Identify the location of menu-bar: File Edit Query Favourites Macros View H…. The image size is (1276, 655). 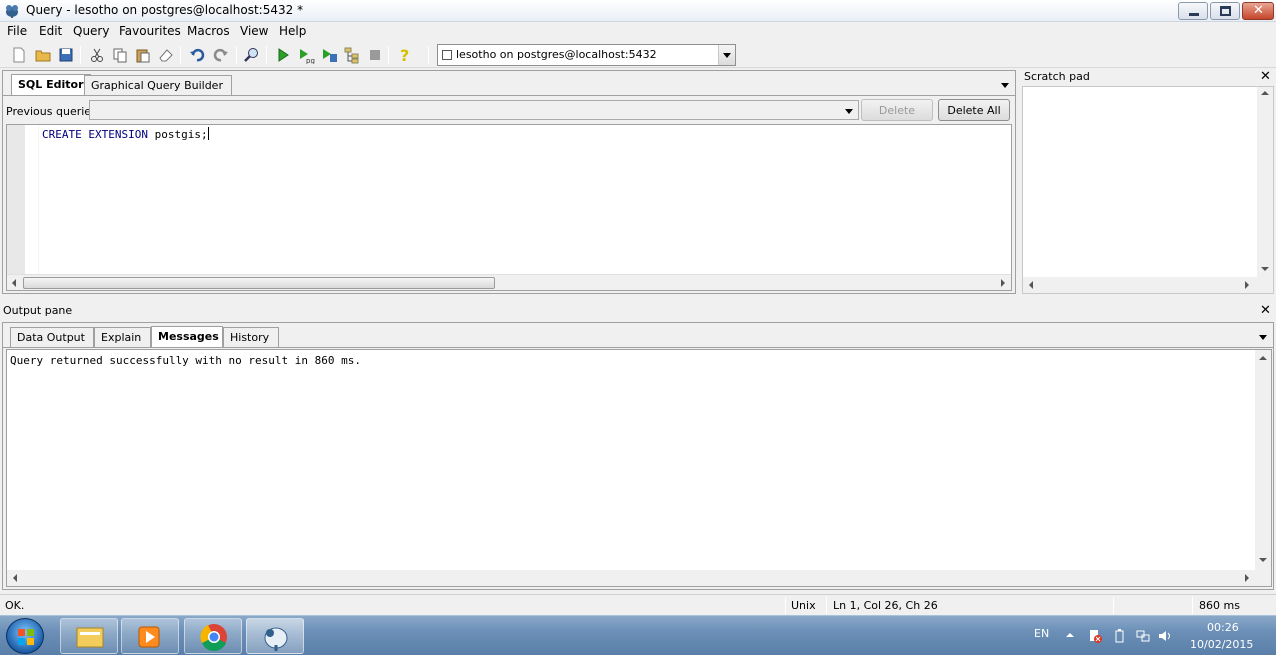
(638, 31).